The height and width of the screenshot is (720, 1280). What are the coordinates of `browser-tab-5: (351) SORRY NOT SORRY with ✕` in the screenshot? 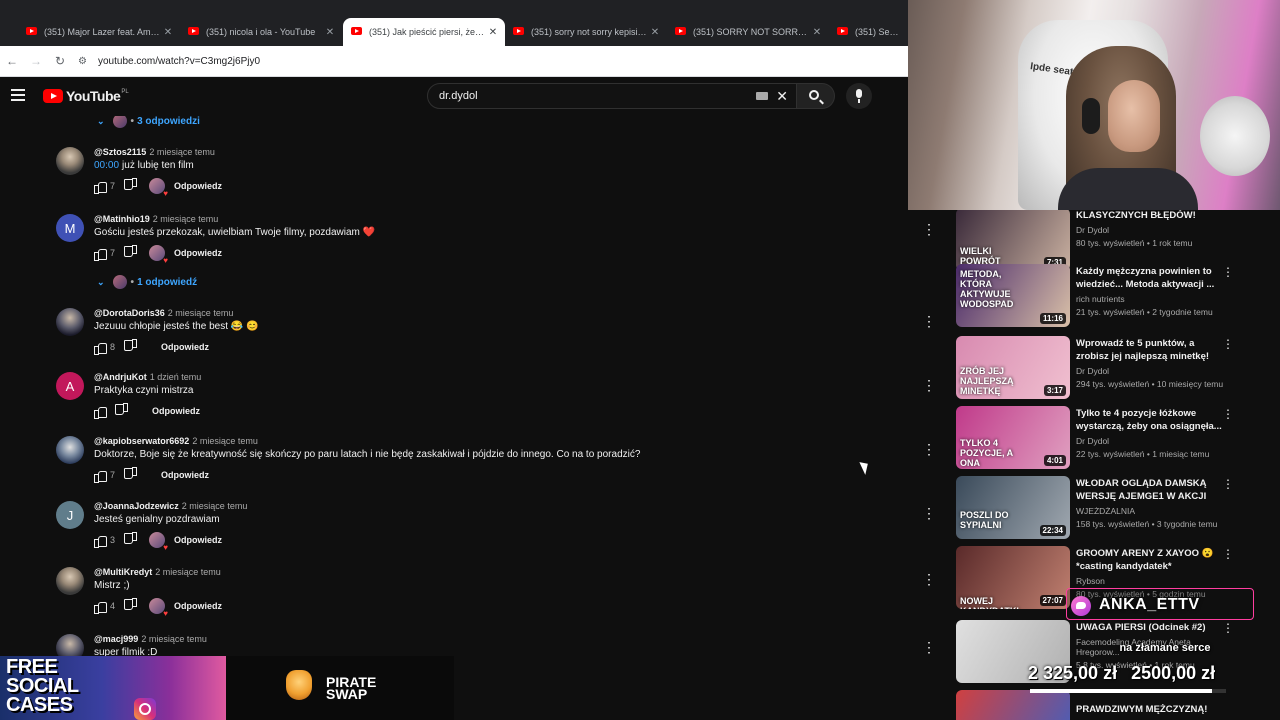 It's located at (748, 32).